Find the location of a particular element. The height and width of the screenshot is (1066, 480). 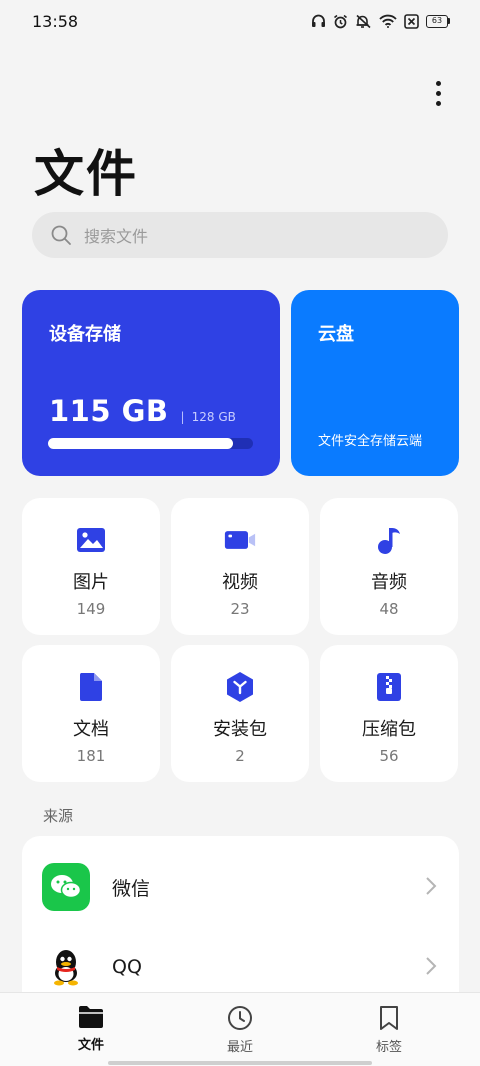

cloud-subtitle: 文件安全存储云端 is located at coordinates (370, 441).